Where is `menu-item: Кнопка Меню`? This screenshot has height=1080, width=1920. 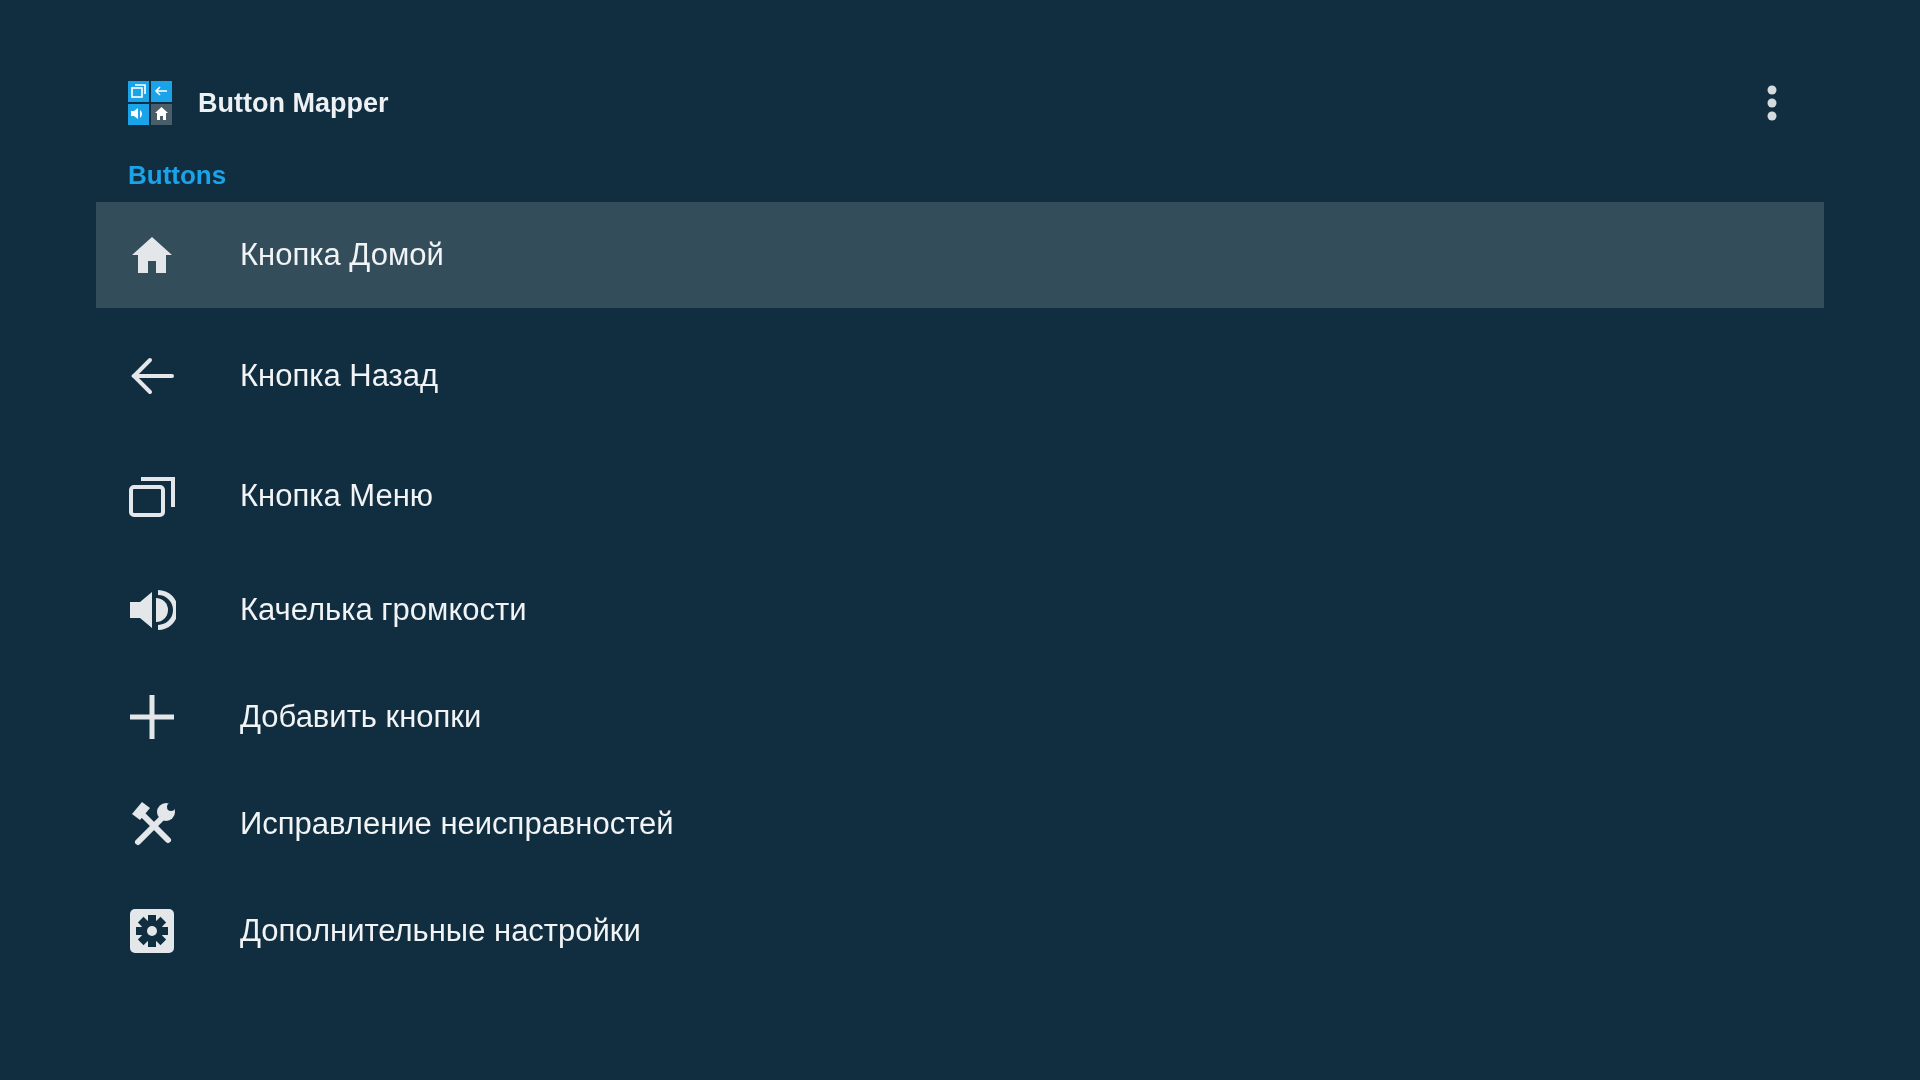
menu-item: Кнопка Меню is located at coordinates (960, 496).